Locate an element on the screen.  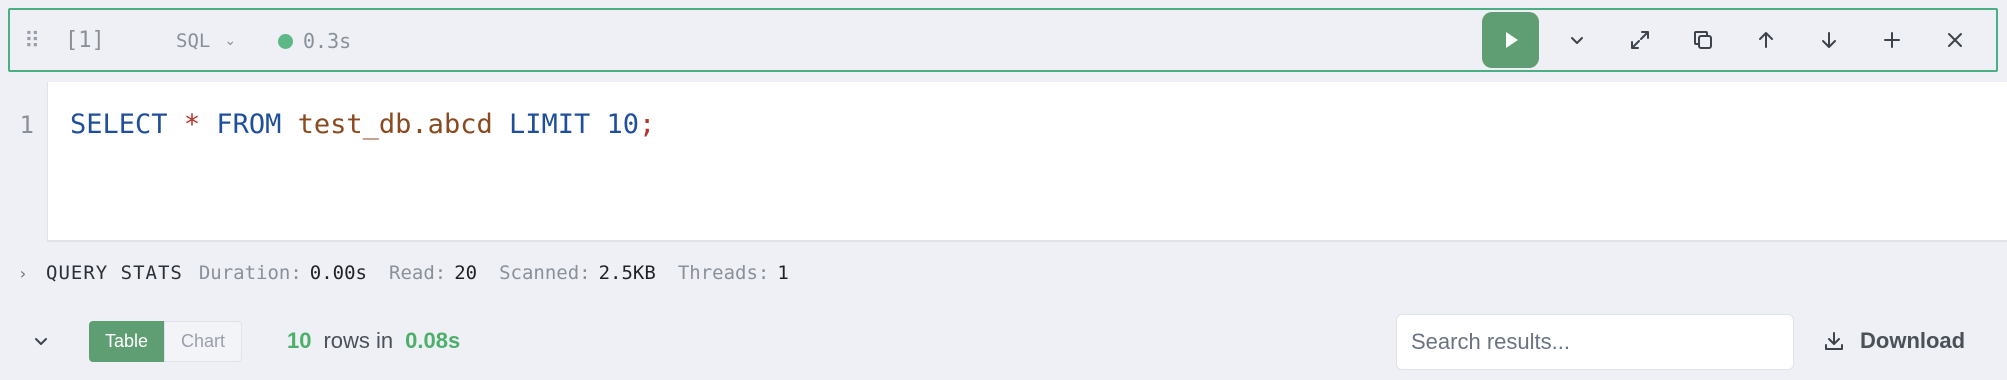
collapse-results-button is located at coordinates (41, 341).